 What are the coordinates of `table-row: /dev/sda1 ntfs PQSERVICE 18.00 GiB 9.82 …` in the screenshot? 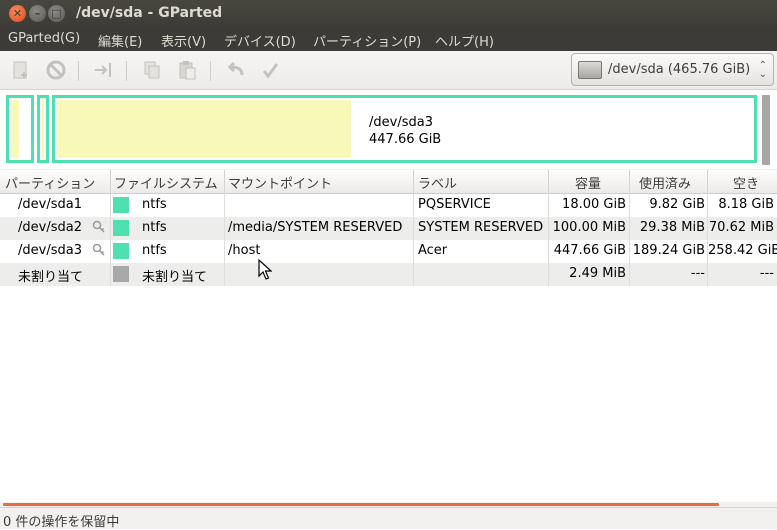 It's located at (388, 205).